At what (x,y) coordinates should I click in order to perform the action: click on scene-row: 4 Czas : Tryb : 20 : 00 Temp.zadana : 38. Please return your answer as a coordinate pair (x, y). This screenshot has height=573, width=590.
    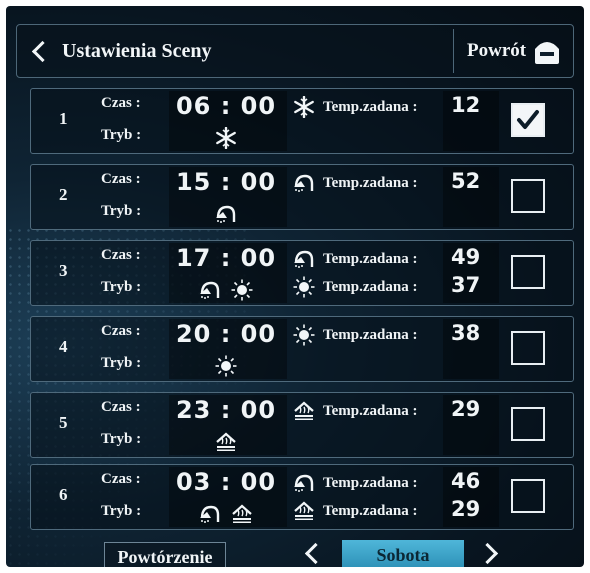
    Looking at the image, I should click on (302, 349).